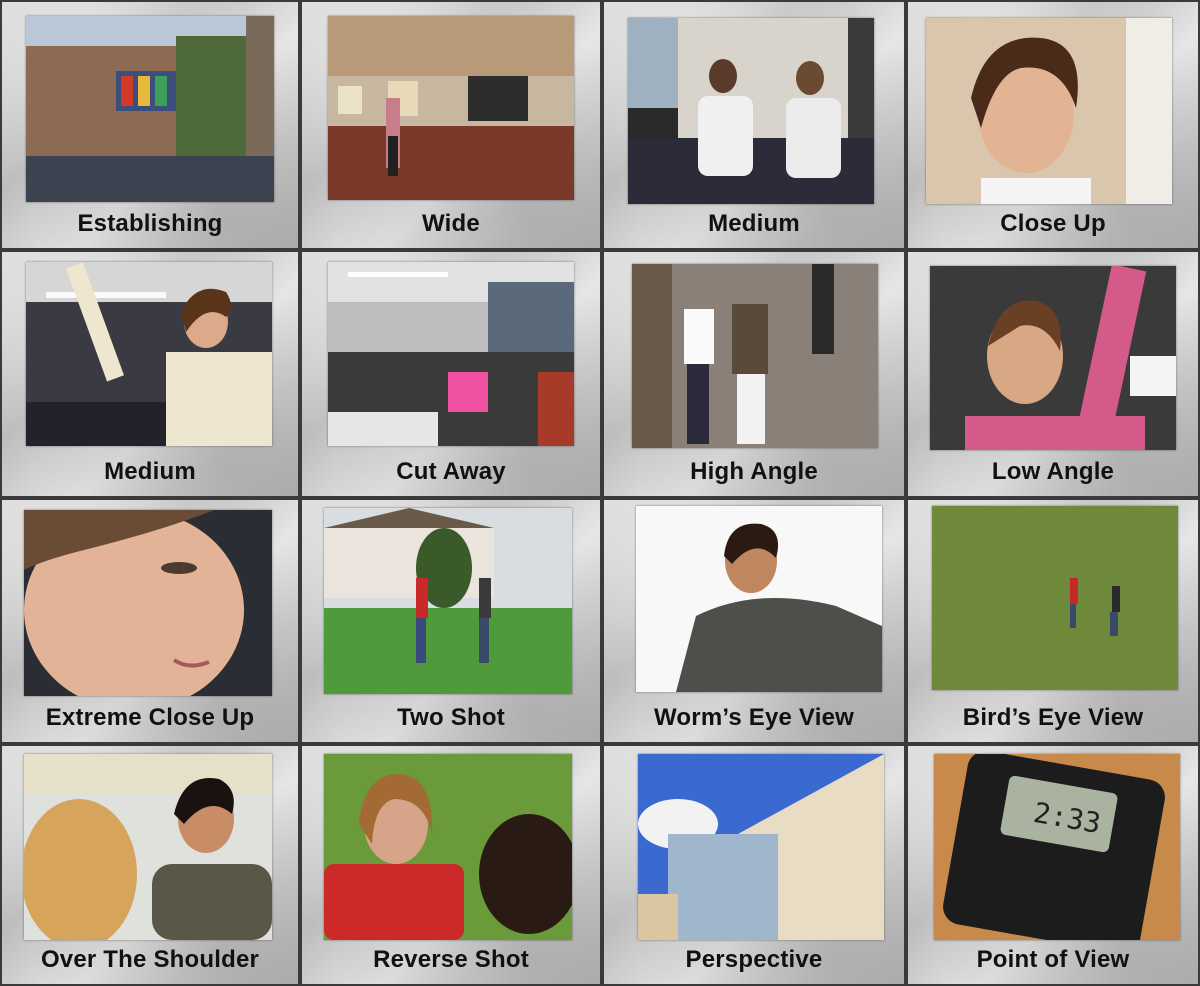  What do you see at coordinates (754, 959) in the screenshot?
I see `shot-label: Perspective` at bounding box center [754, 959].